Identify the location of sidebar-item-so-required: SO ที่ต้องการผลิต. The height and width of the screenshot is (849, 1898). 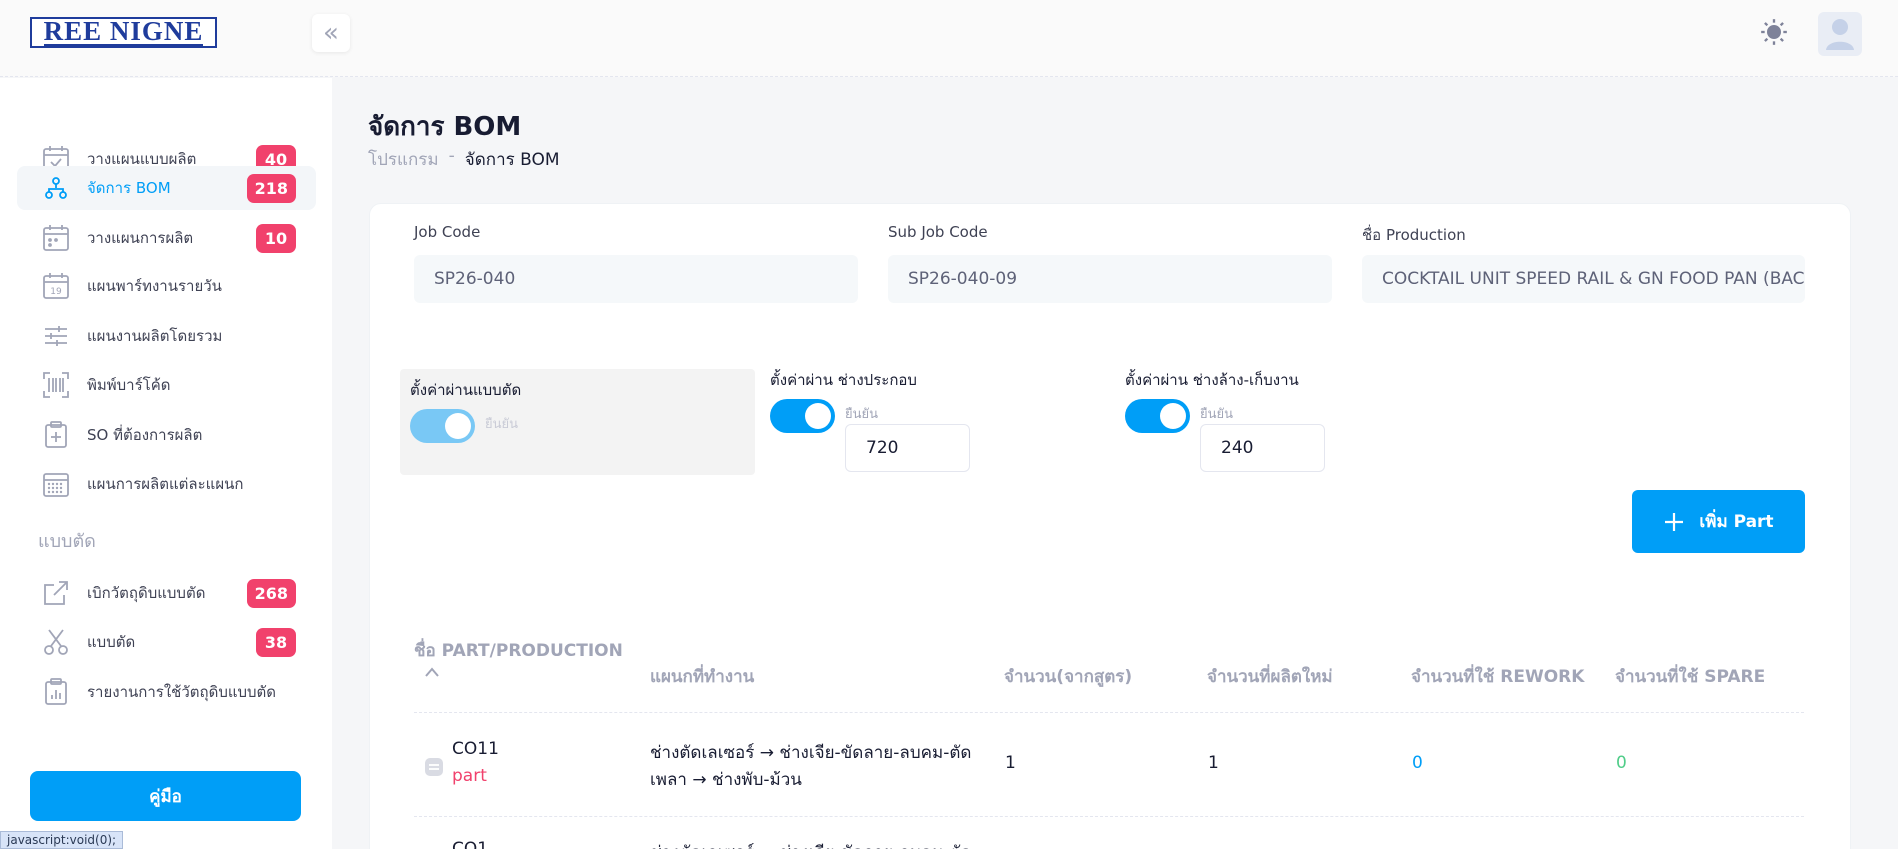
(166, 435).